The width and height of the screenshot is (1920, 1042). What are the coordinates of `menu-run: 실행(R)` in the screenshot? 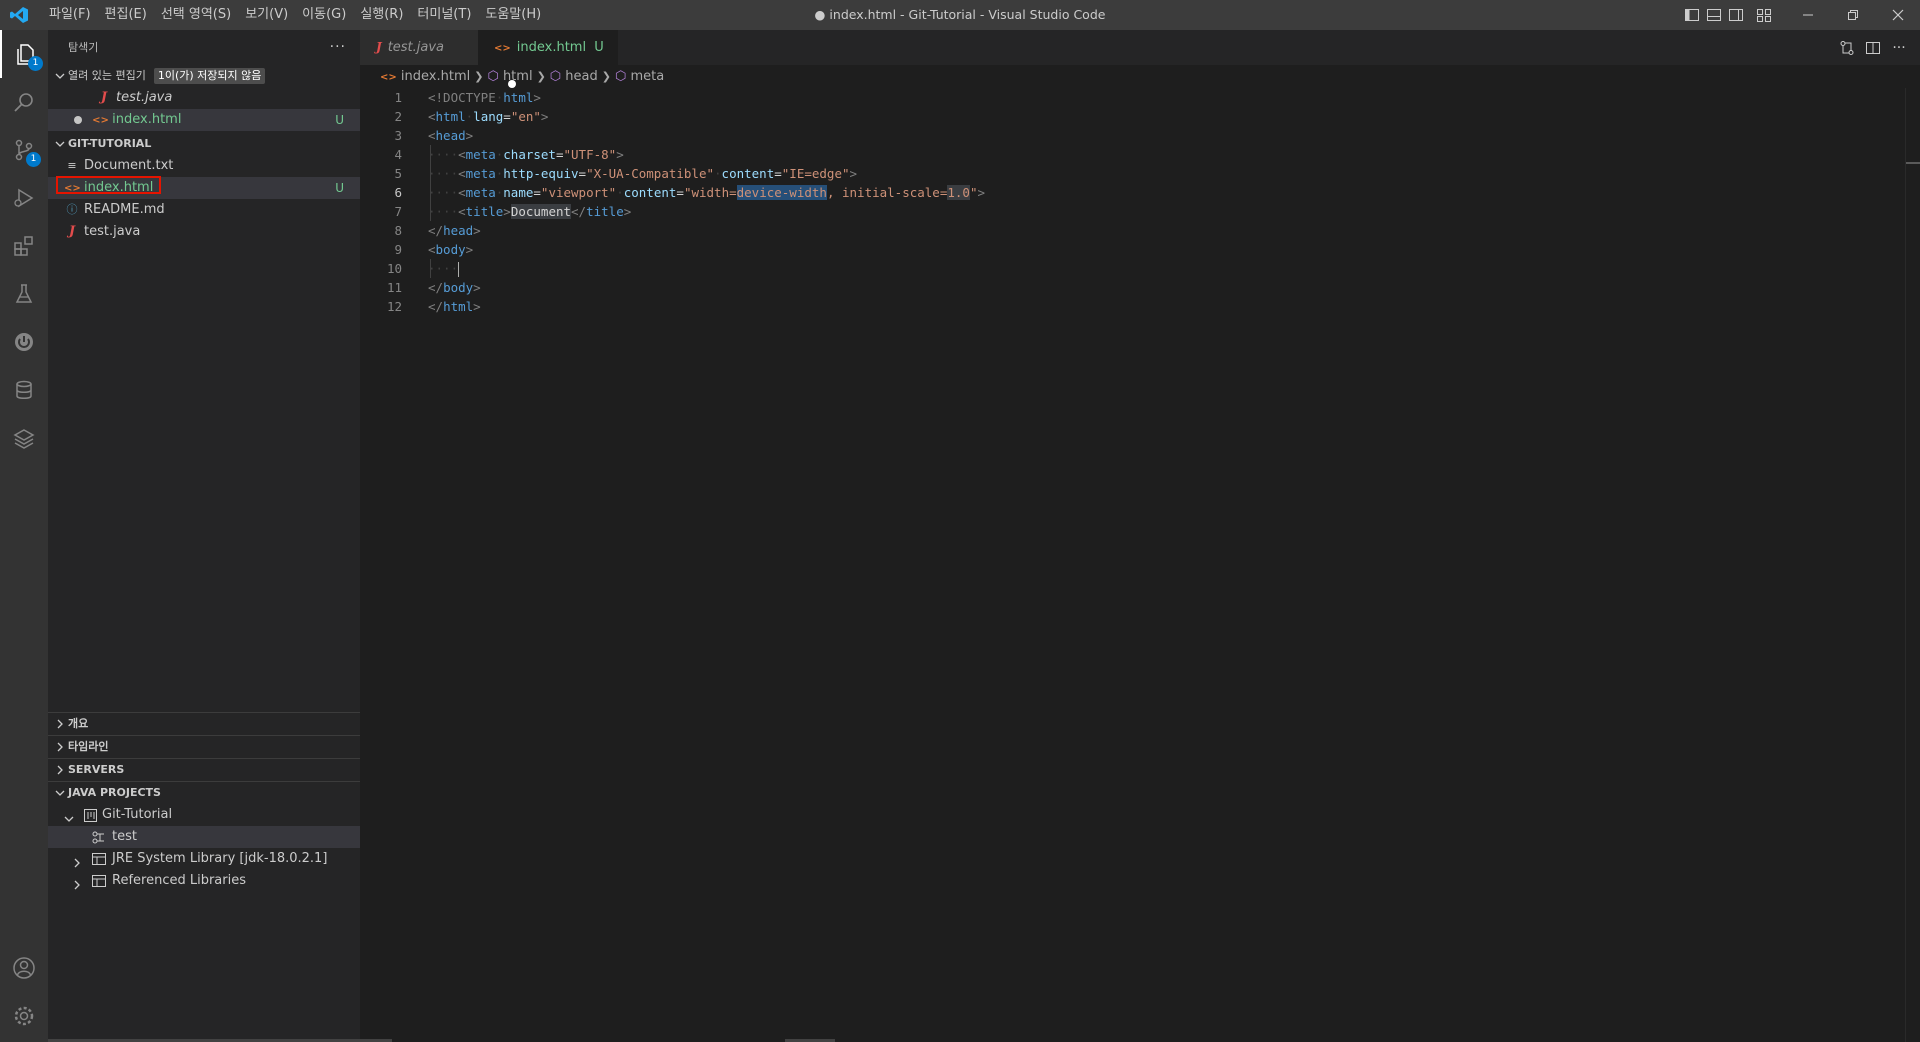 It's located at (381, 15).